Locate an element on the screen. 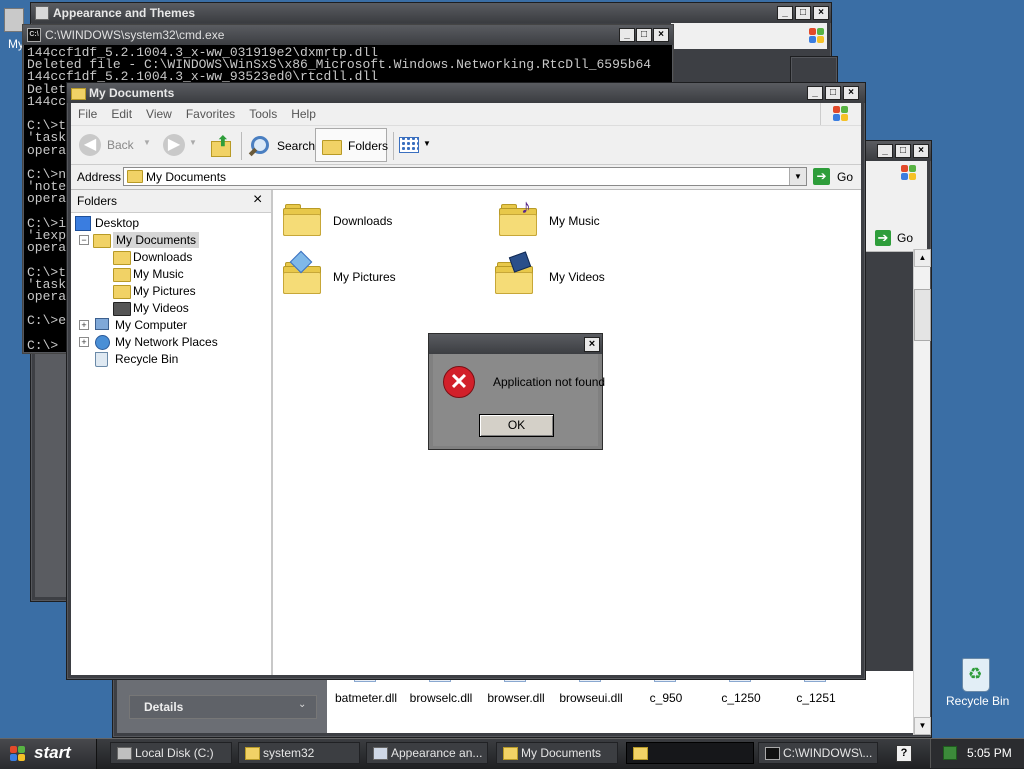 This screenshot has height=769, width=1024. cmd-icon: C:\ is located at coordinates (34, 35).